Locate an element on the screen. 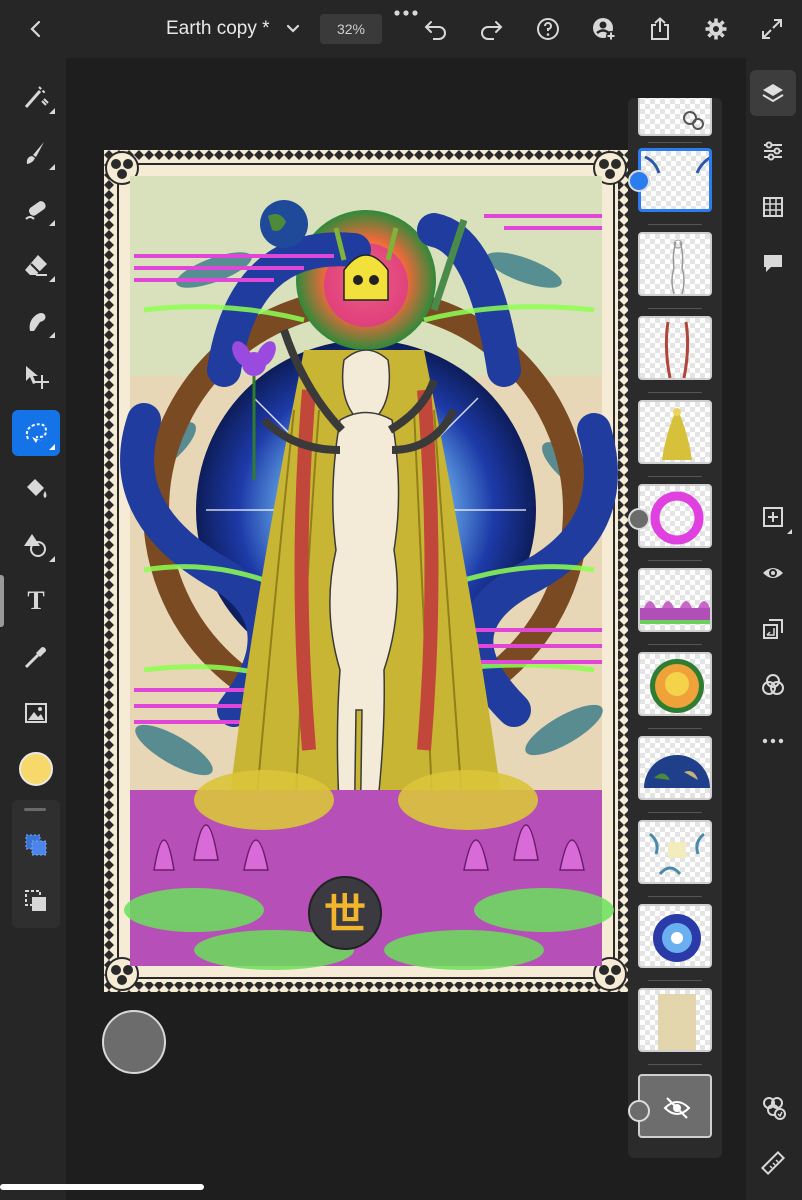 The height and width of the screenshot is (1200, 802). lasso-tool is located at coordinates (36, 433).